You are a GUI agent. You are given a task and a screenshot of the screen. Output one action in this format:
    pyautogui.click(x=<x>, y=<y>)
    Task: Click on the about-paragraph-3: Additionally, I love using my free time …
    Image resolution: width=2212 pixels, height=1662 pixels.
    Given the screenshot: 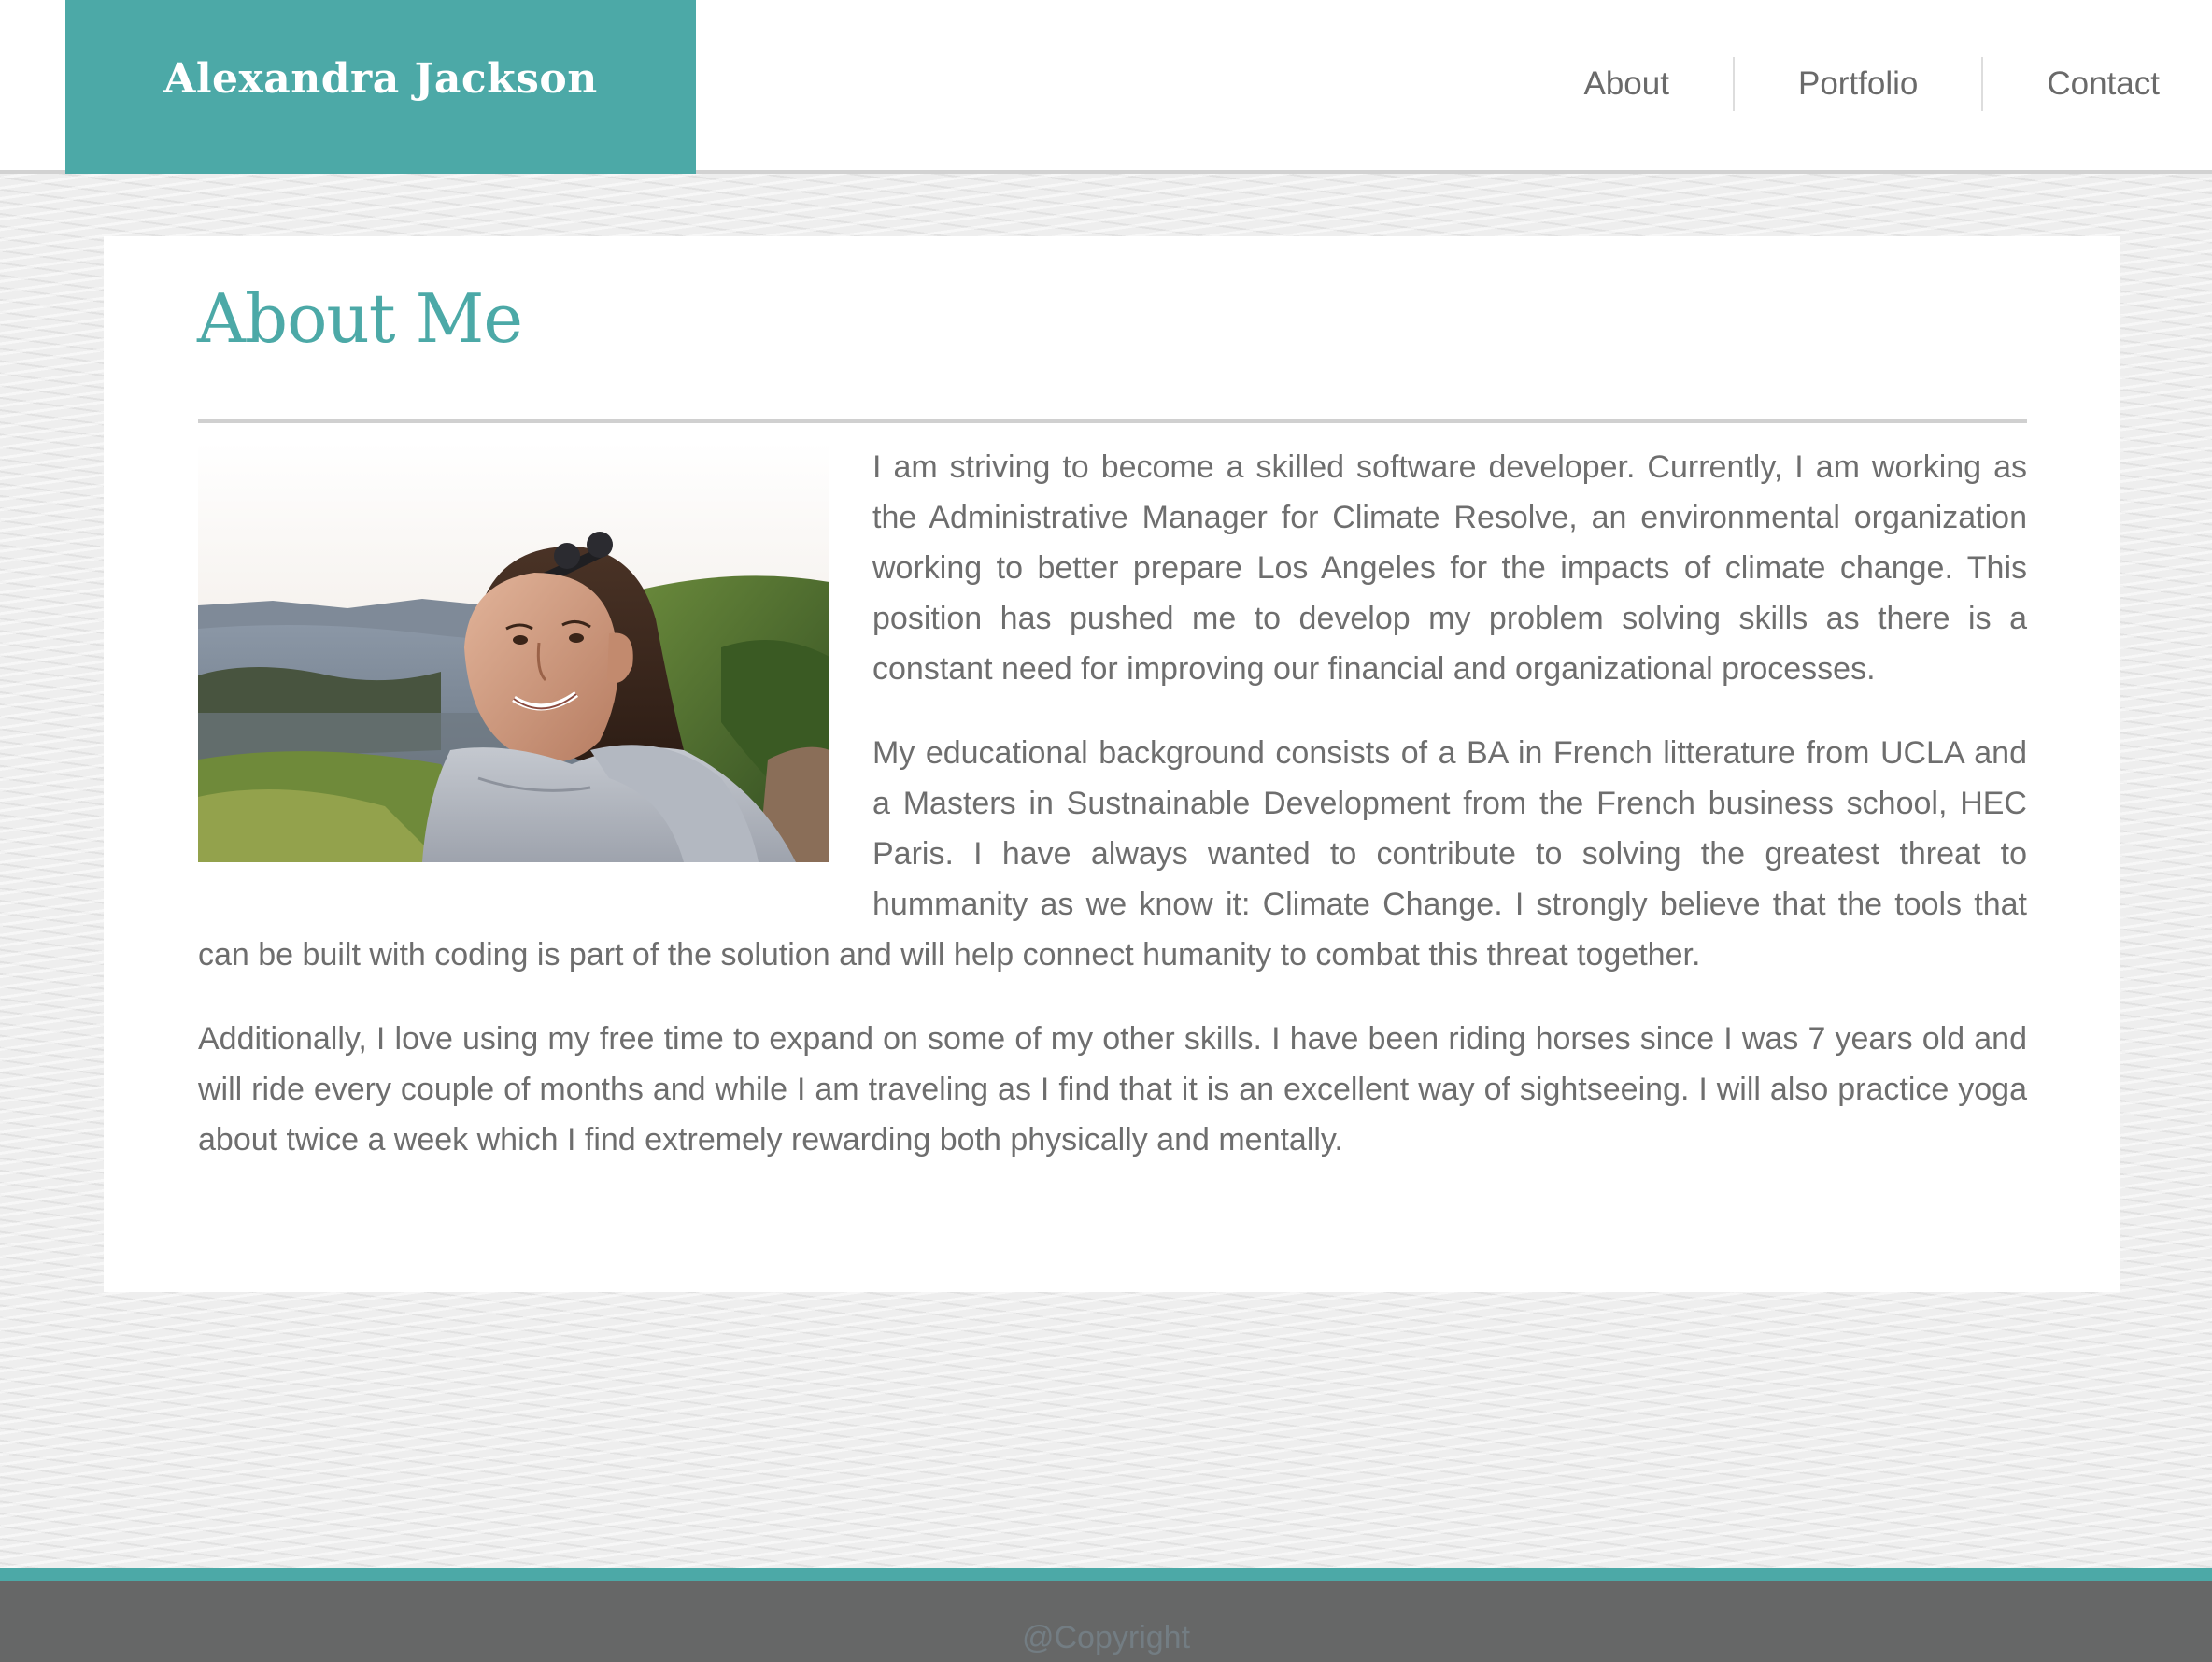 What is the action you would take?
    pyautogui.click(x=1112, y=1089)
    